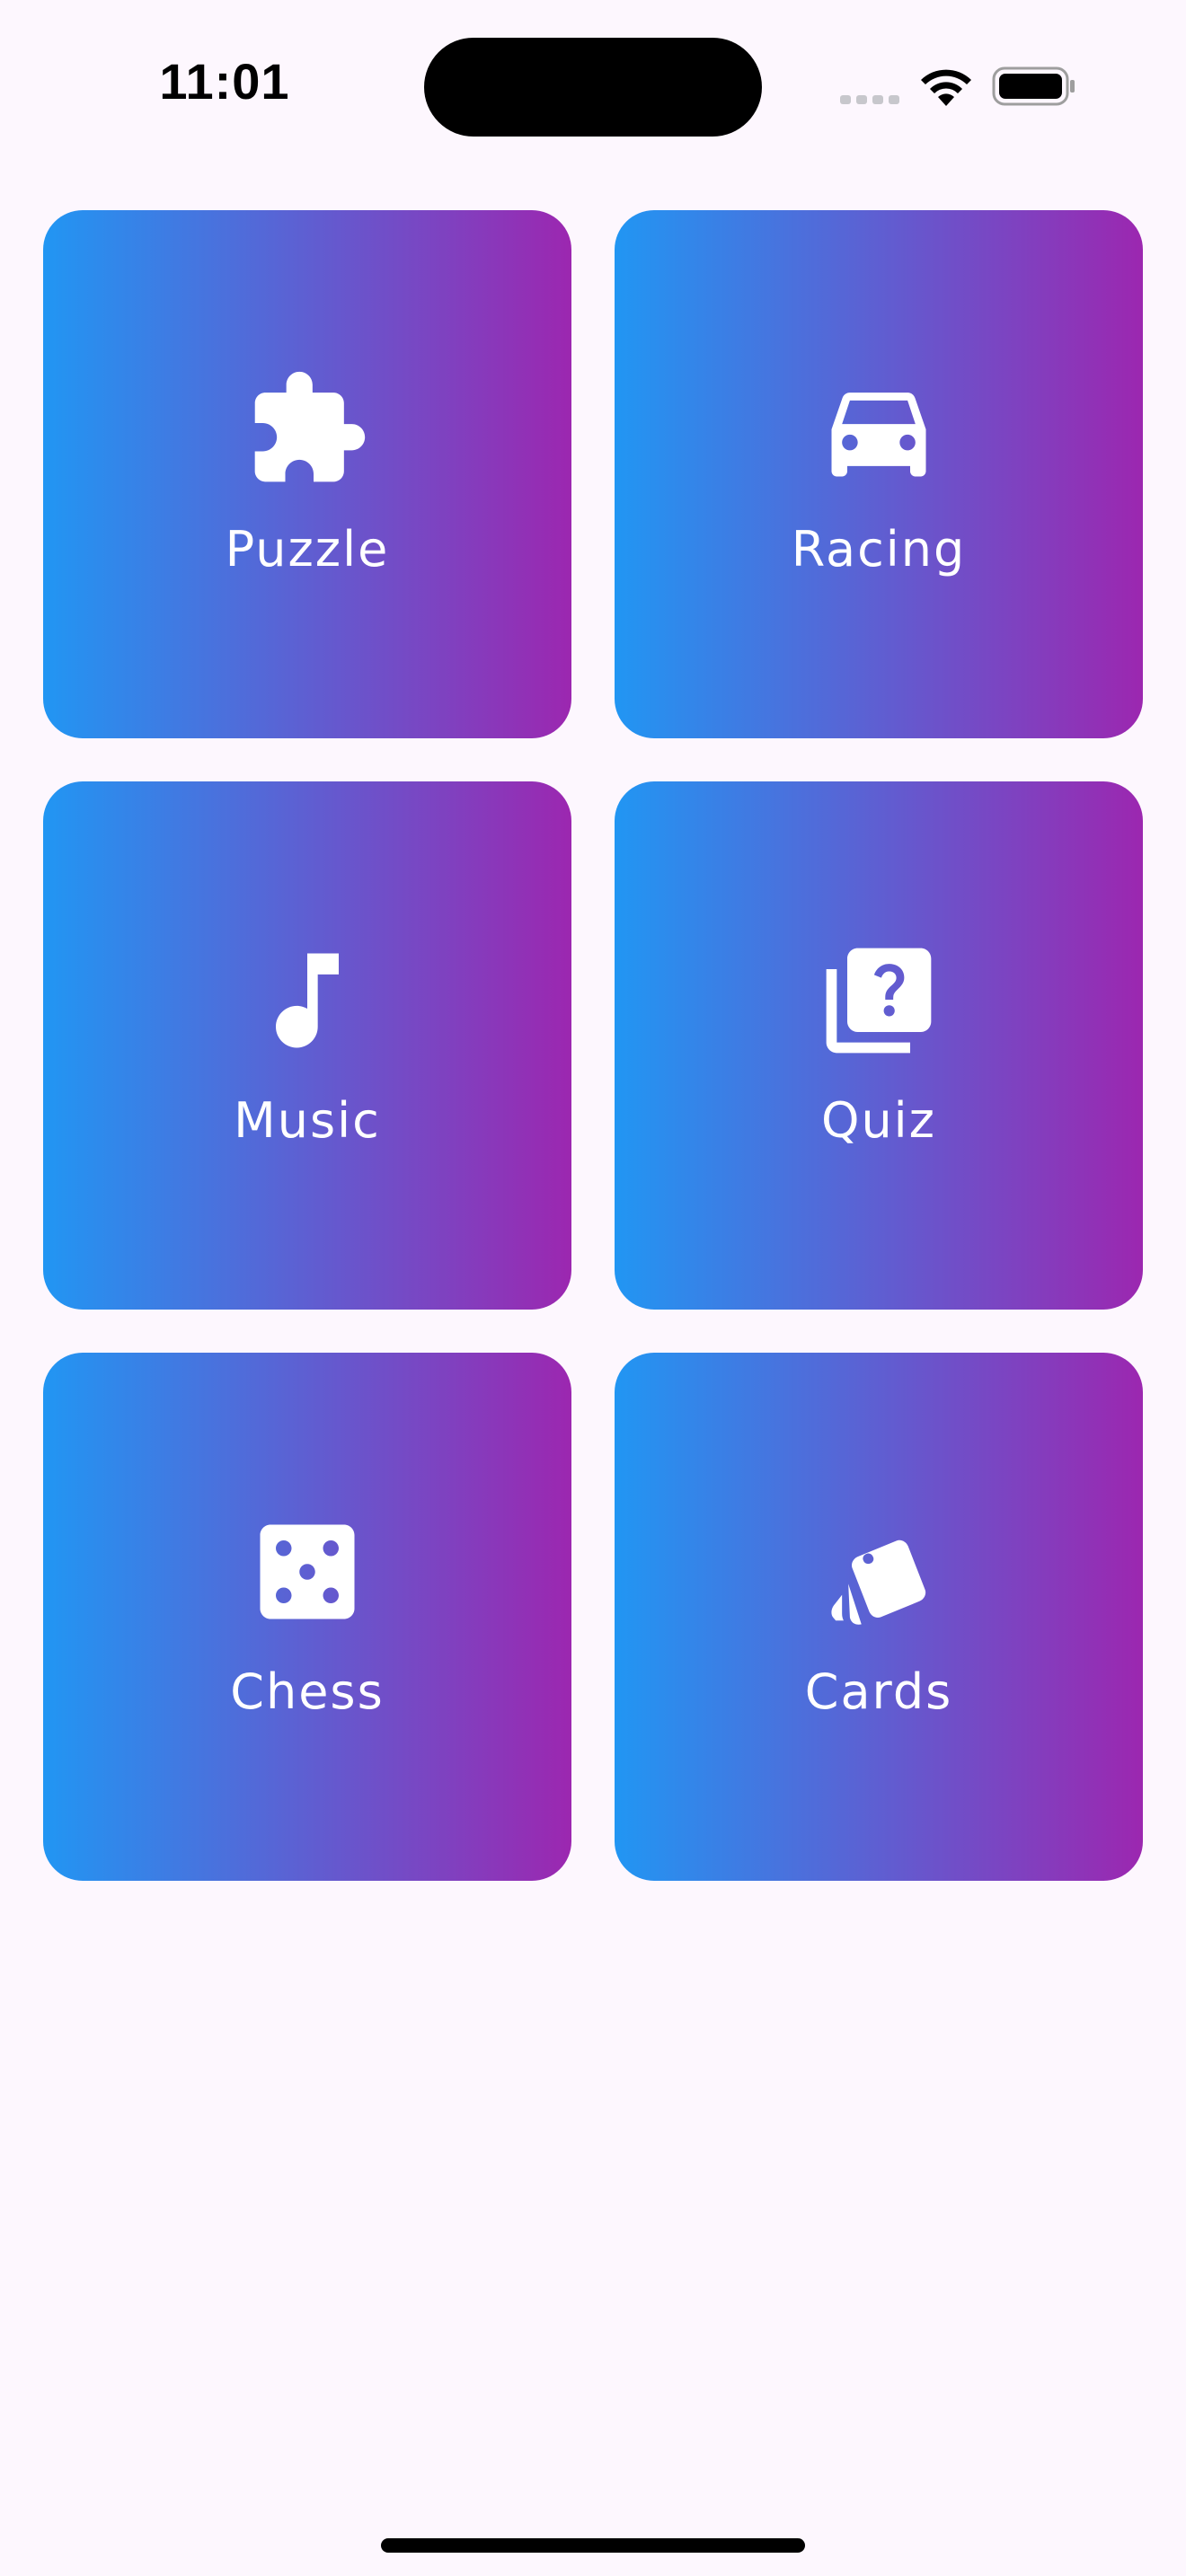  Describe the element at coordinates (879, 1000) in the screenshot. I see `quiz-icon` at that location.